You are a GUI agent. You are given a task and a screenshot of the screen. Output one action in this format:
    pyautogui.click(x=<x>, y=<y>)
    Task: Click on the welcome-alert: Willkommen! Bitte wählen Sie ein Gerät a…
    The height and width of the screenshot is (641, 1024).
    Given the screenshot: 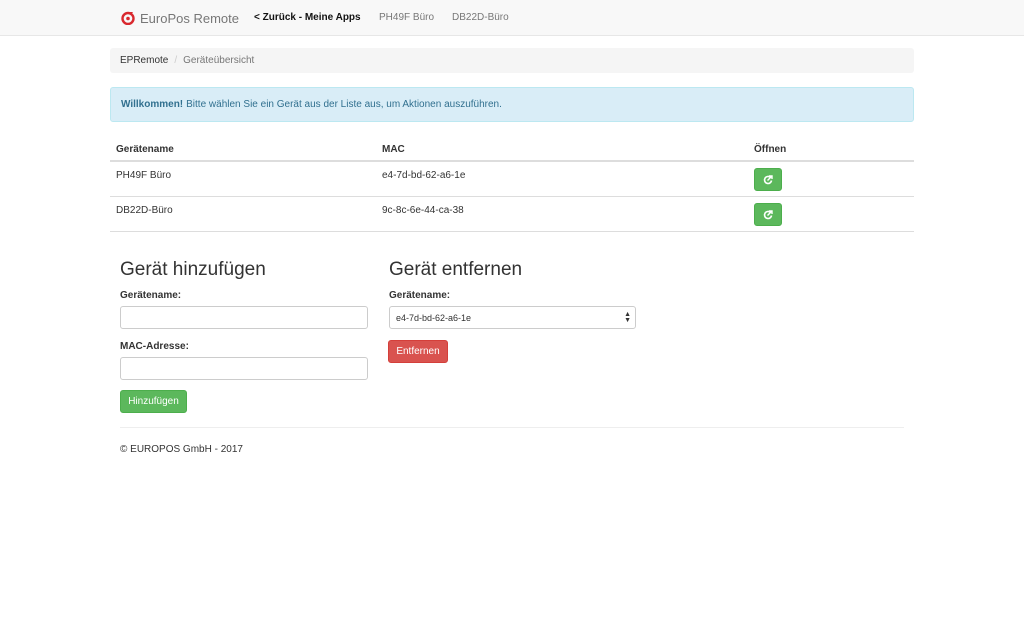 What is the action you would take?
    pyautogui.click(x=512, y=104)
    